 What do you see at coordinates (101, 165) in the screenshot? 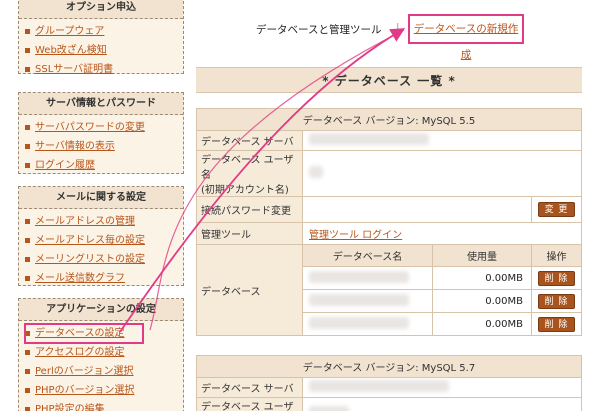
I see `sidebar-item-login-history: ログイン履歴` at bounding box center [101, 165].